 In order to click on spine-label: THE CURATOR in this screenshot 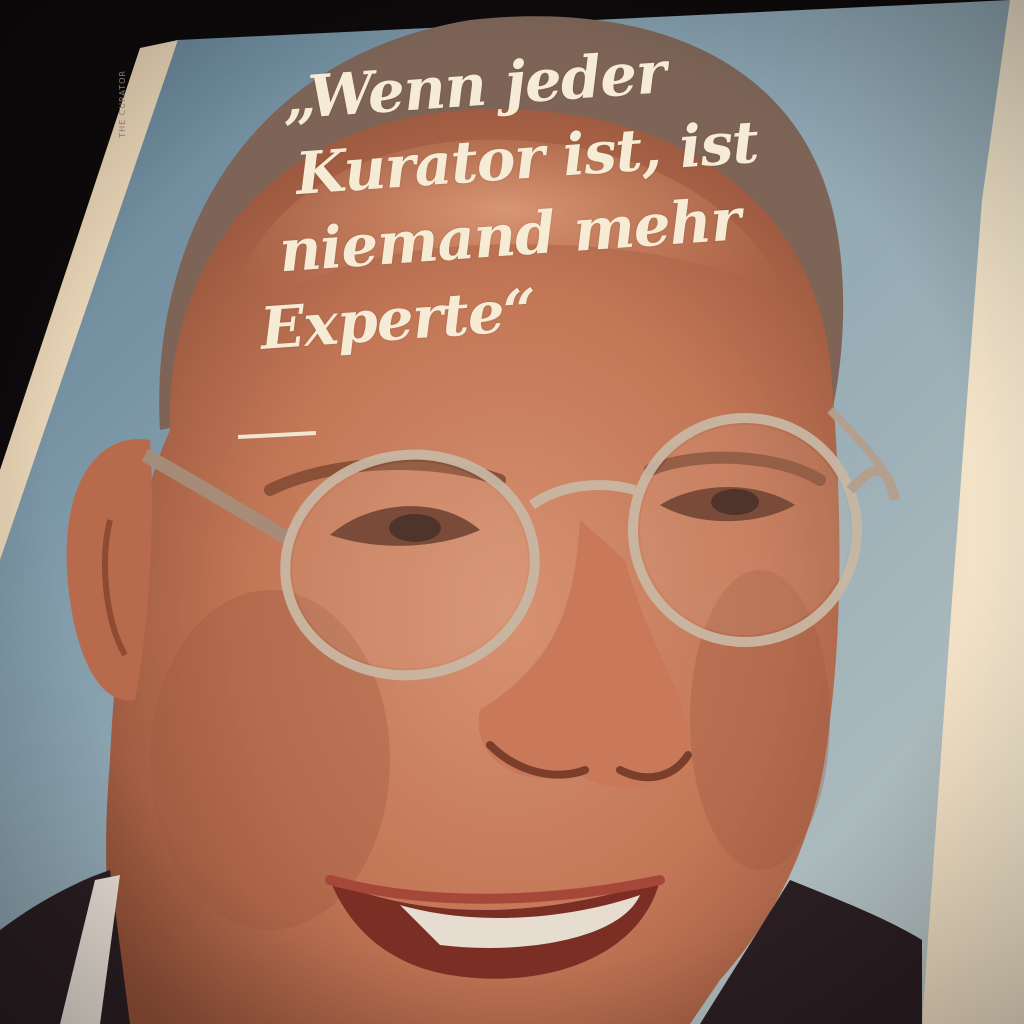, I will do `click(122, 104)`.